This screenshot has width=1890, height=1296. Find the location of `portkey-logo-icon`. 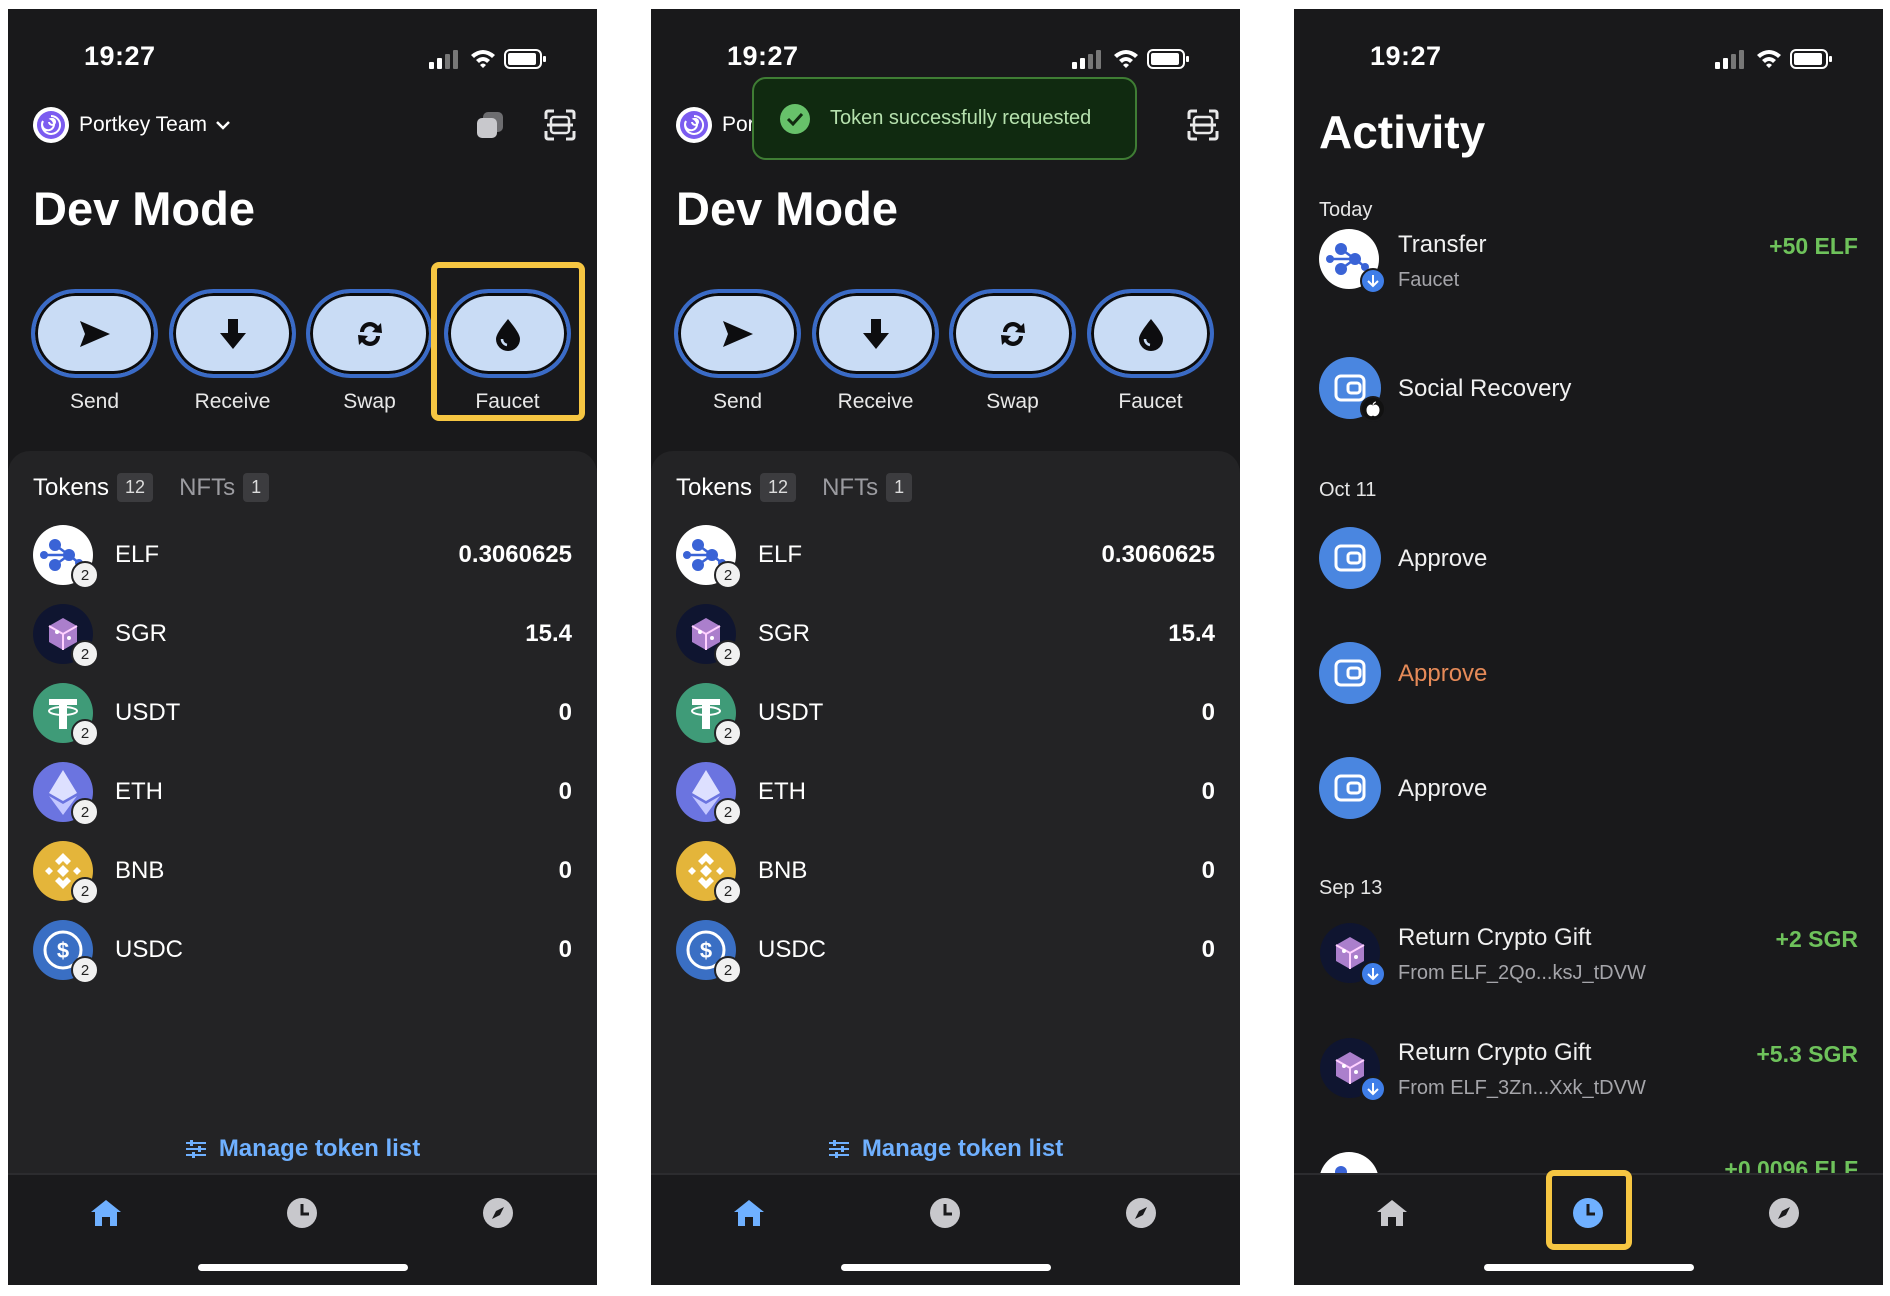

portkey-logo-icon is located at coordinates (694, 125).